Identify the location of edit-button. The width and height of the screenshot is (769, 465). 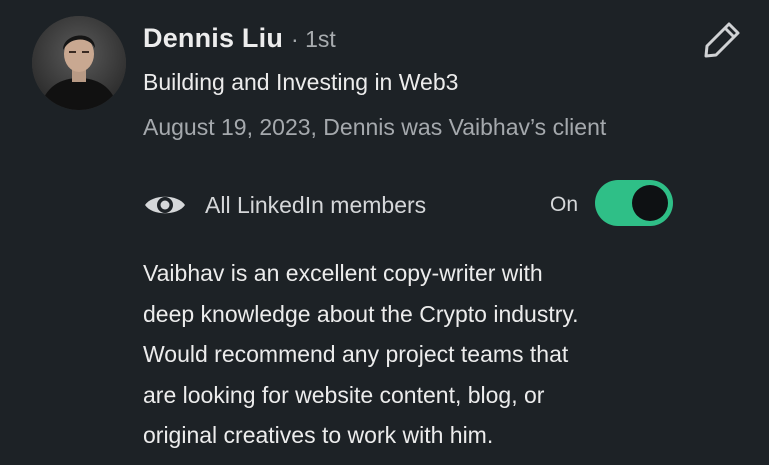
(722, 40).